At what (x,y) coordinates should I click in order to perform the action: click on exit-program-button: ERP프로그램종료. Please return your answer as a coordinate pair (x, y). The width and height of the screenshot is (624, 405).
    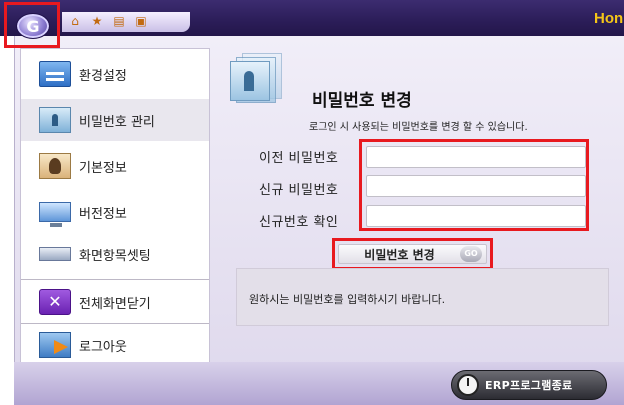
    Looking at the image, I should click on (529, 385).